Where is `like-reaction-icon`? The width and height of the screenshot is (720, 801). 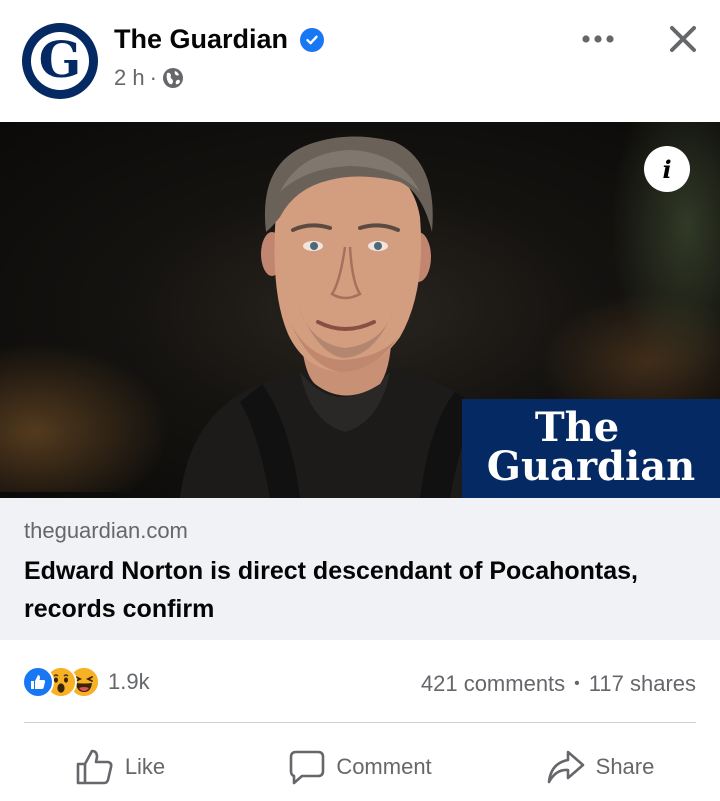
like-reaction-icon is located at coordinates (38, 682).